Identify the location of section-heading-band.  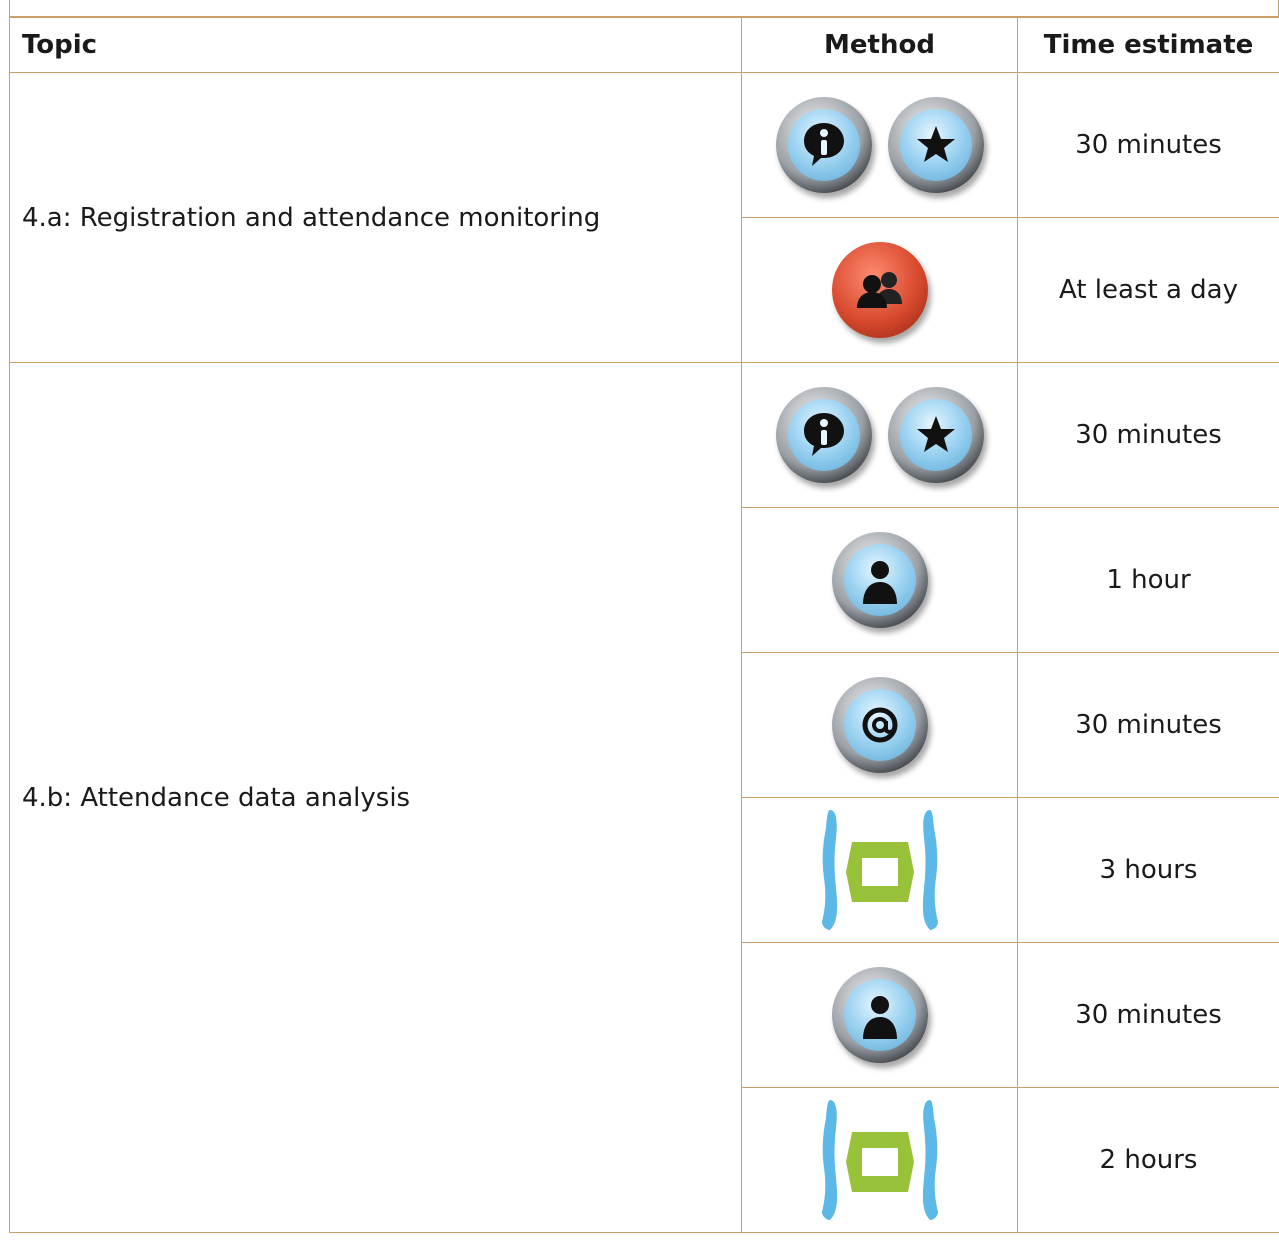
(644, 8).